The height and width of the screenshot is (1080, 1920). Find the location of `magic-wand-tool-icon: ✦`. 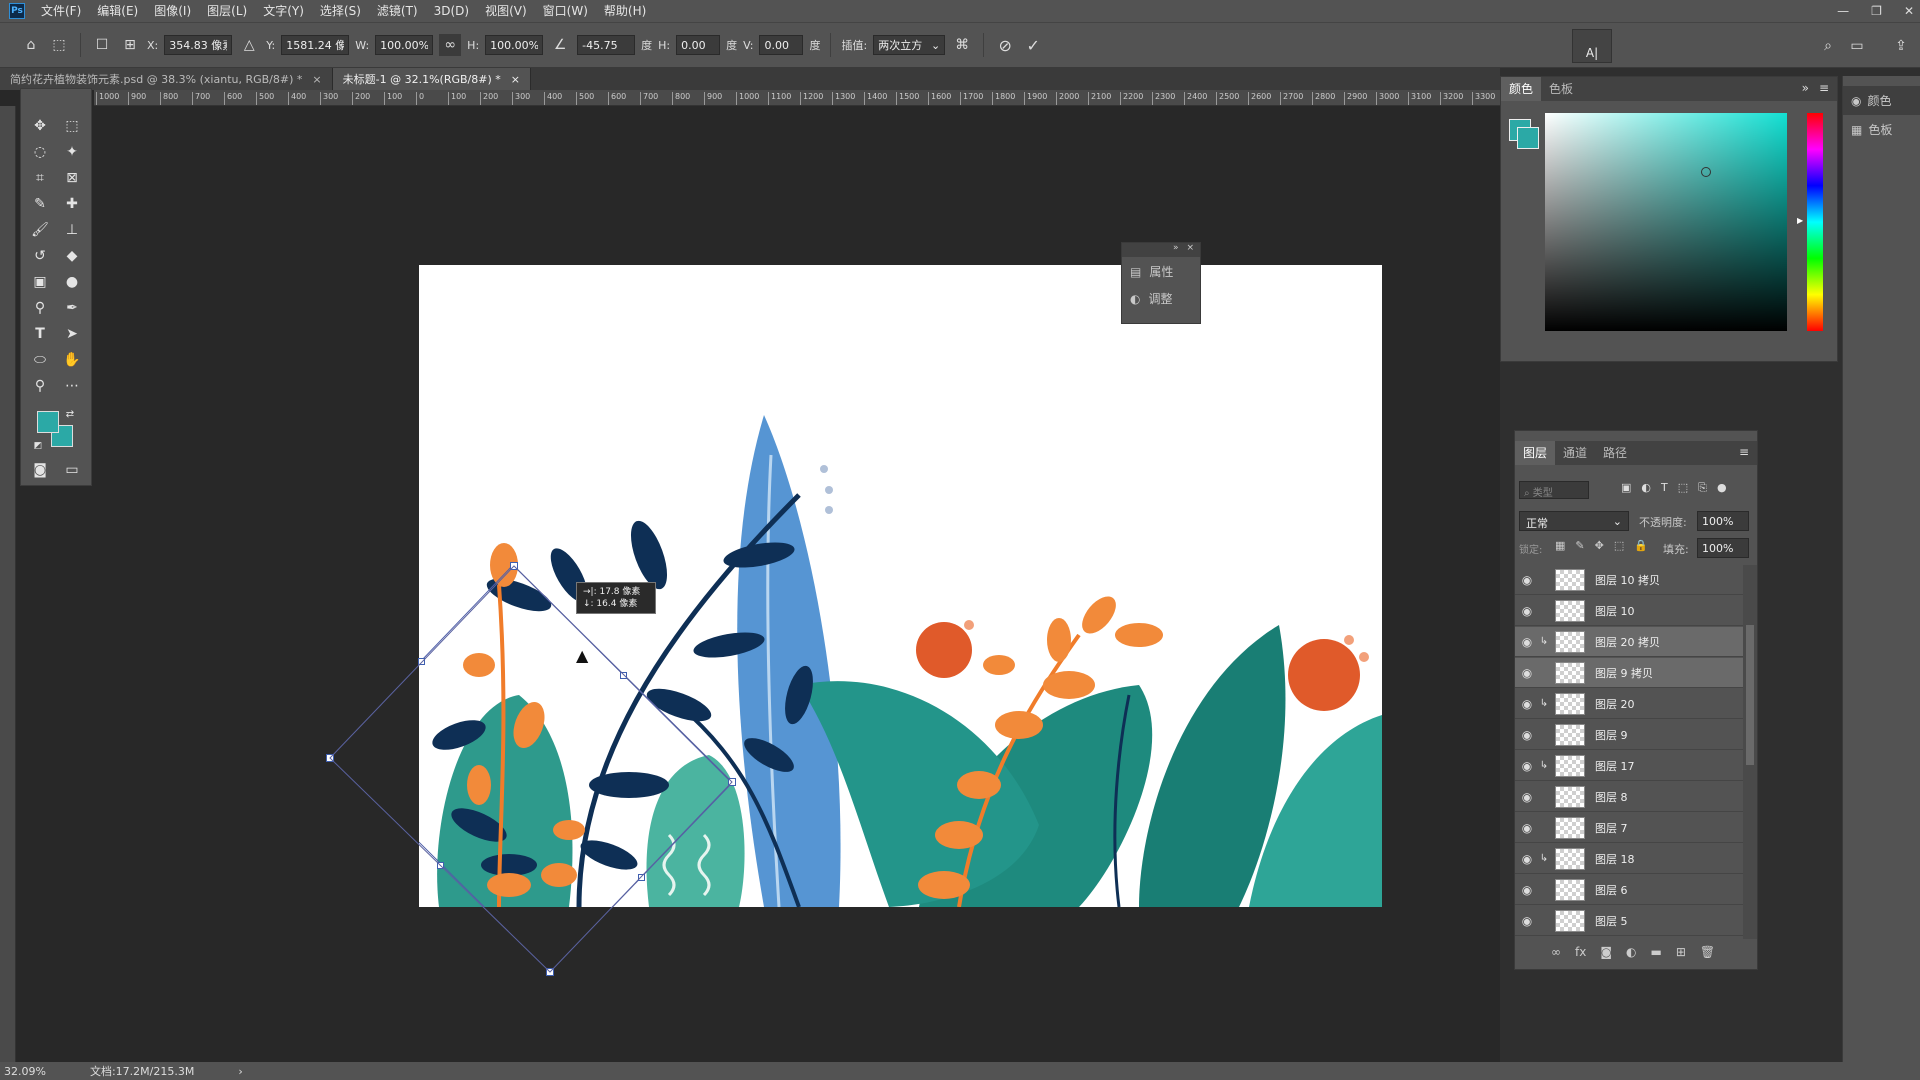

magic-wand-tool-icon: ✦ is located at coordinates (72, 152).